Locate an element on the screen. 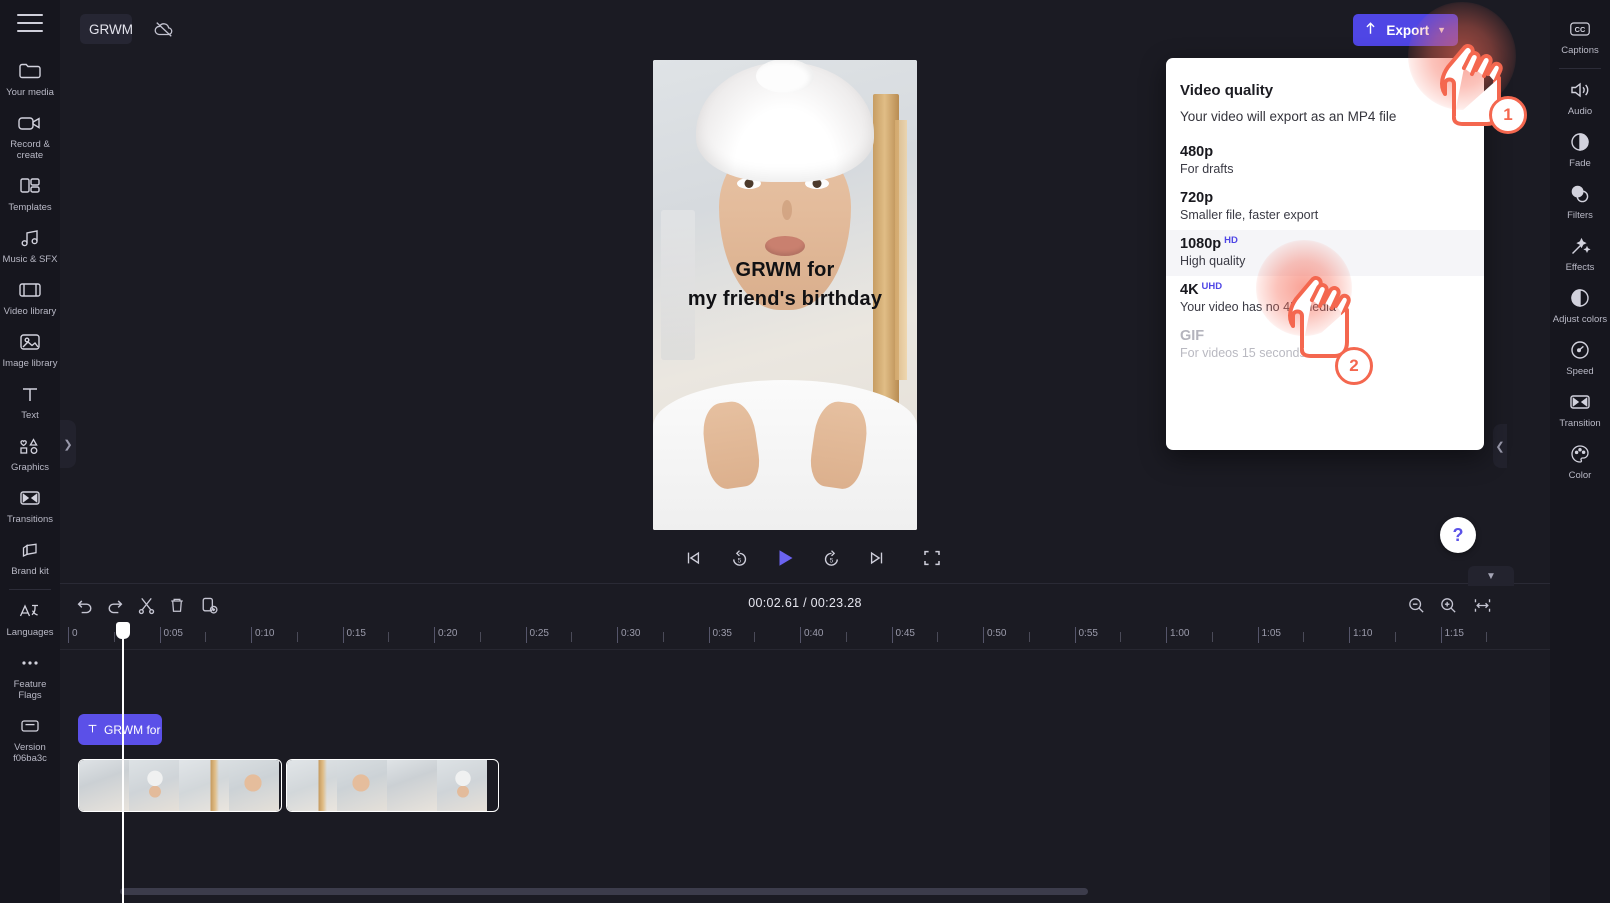  right-item-color: Color is located at coordinates (1580, 461).